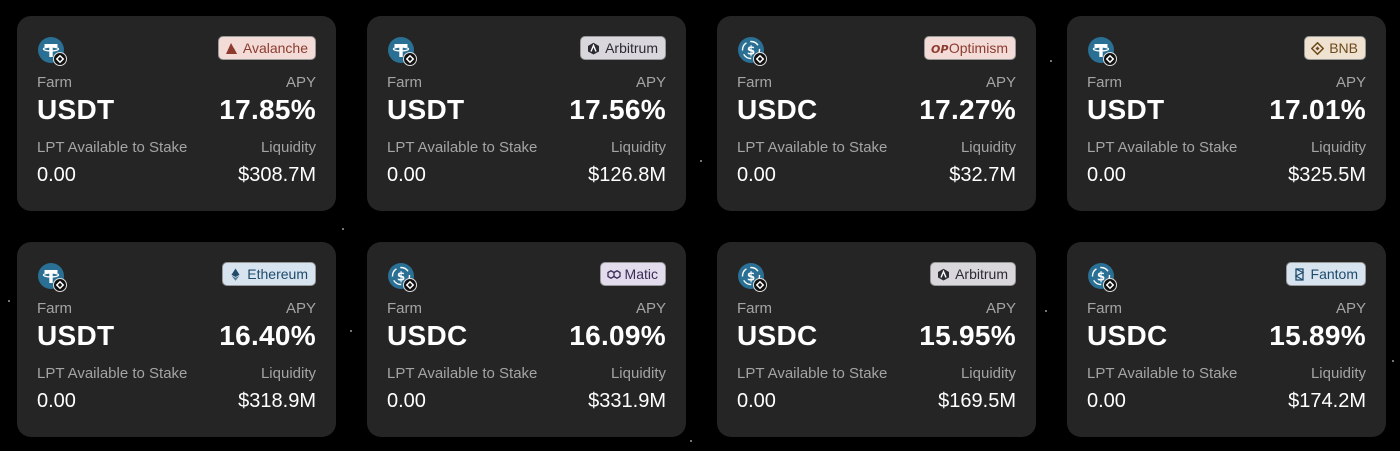 The height and width of the screenshot is (451, 1400). Describe the element at coordinates (969, 48) in the screenshot. I see `chain-badge: OP Optimism` at that location.